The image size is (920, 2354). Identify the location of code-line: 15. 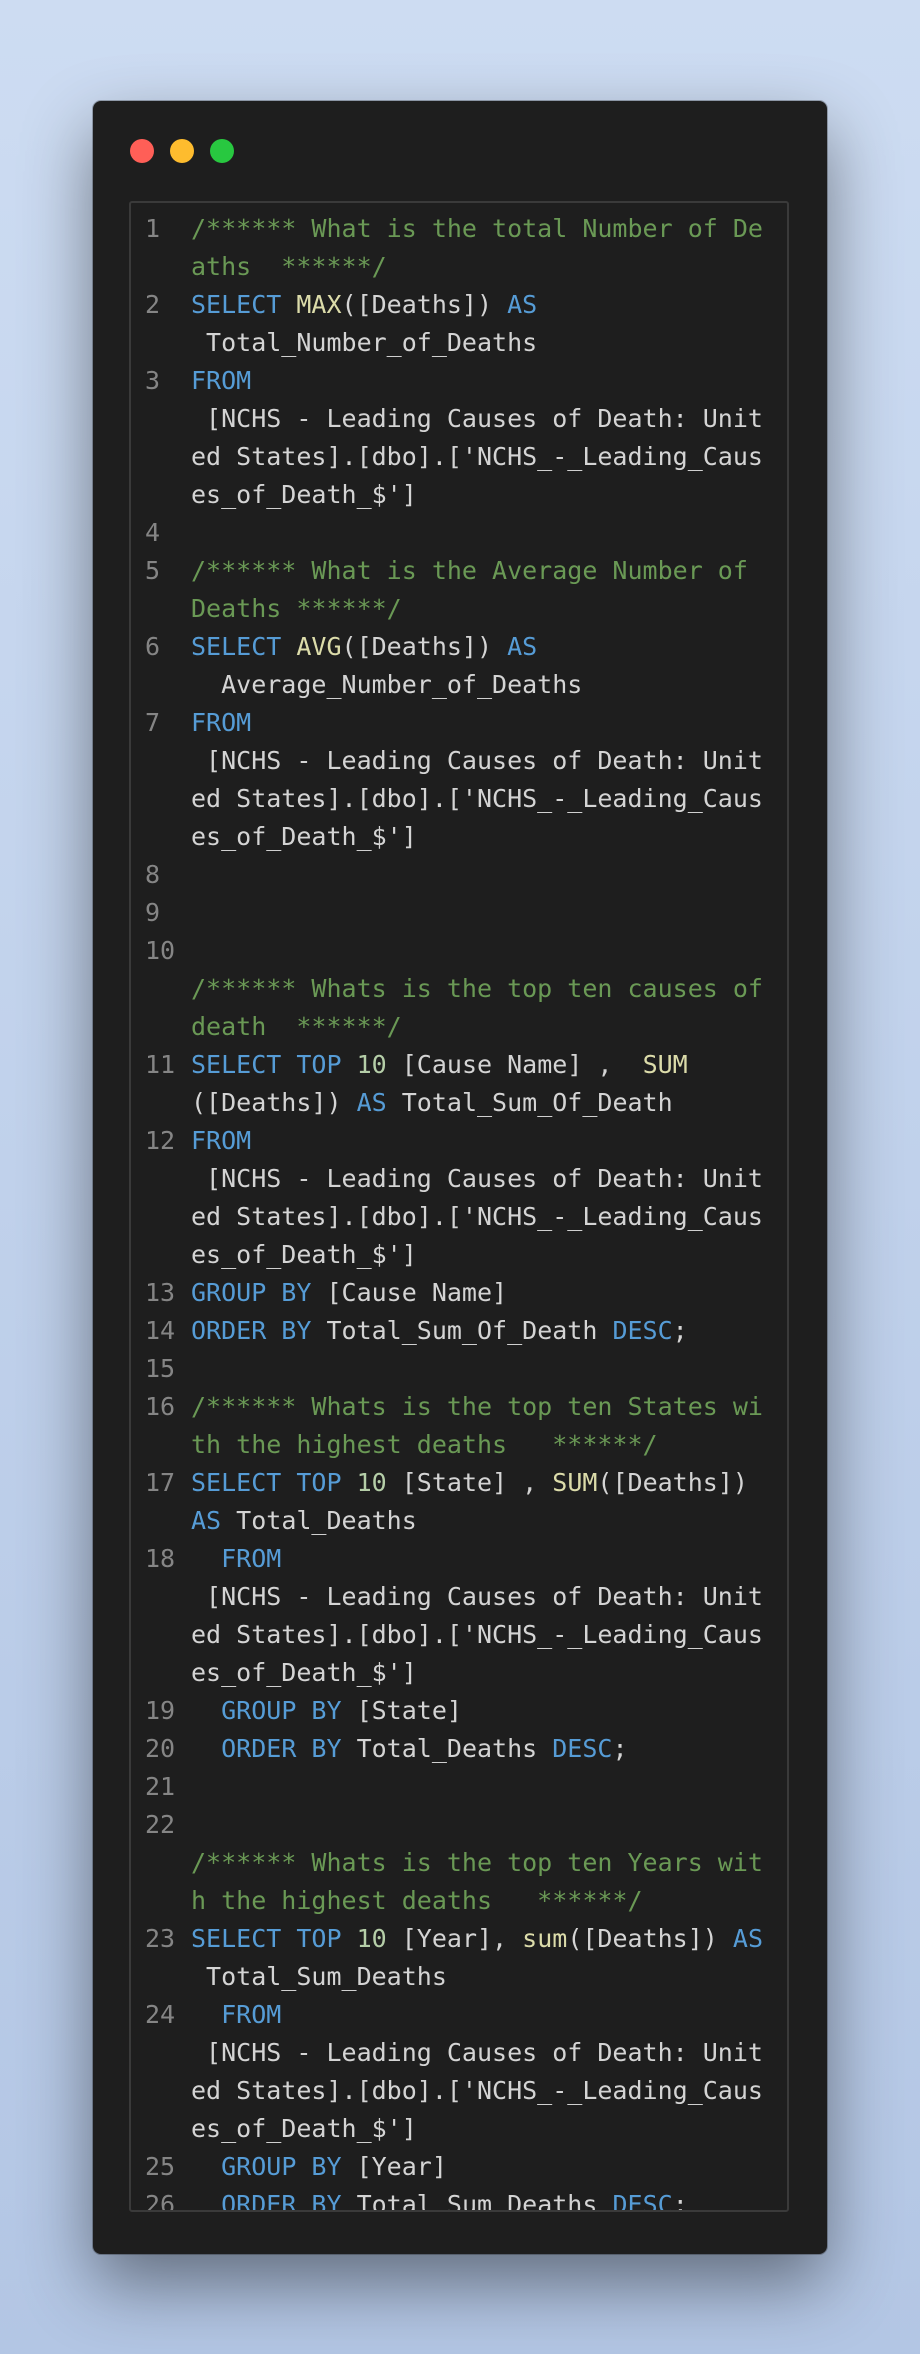
(459, 1369).